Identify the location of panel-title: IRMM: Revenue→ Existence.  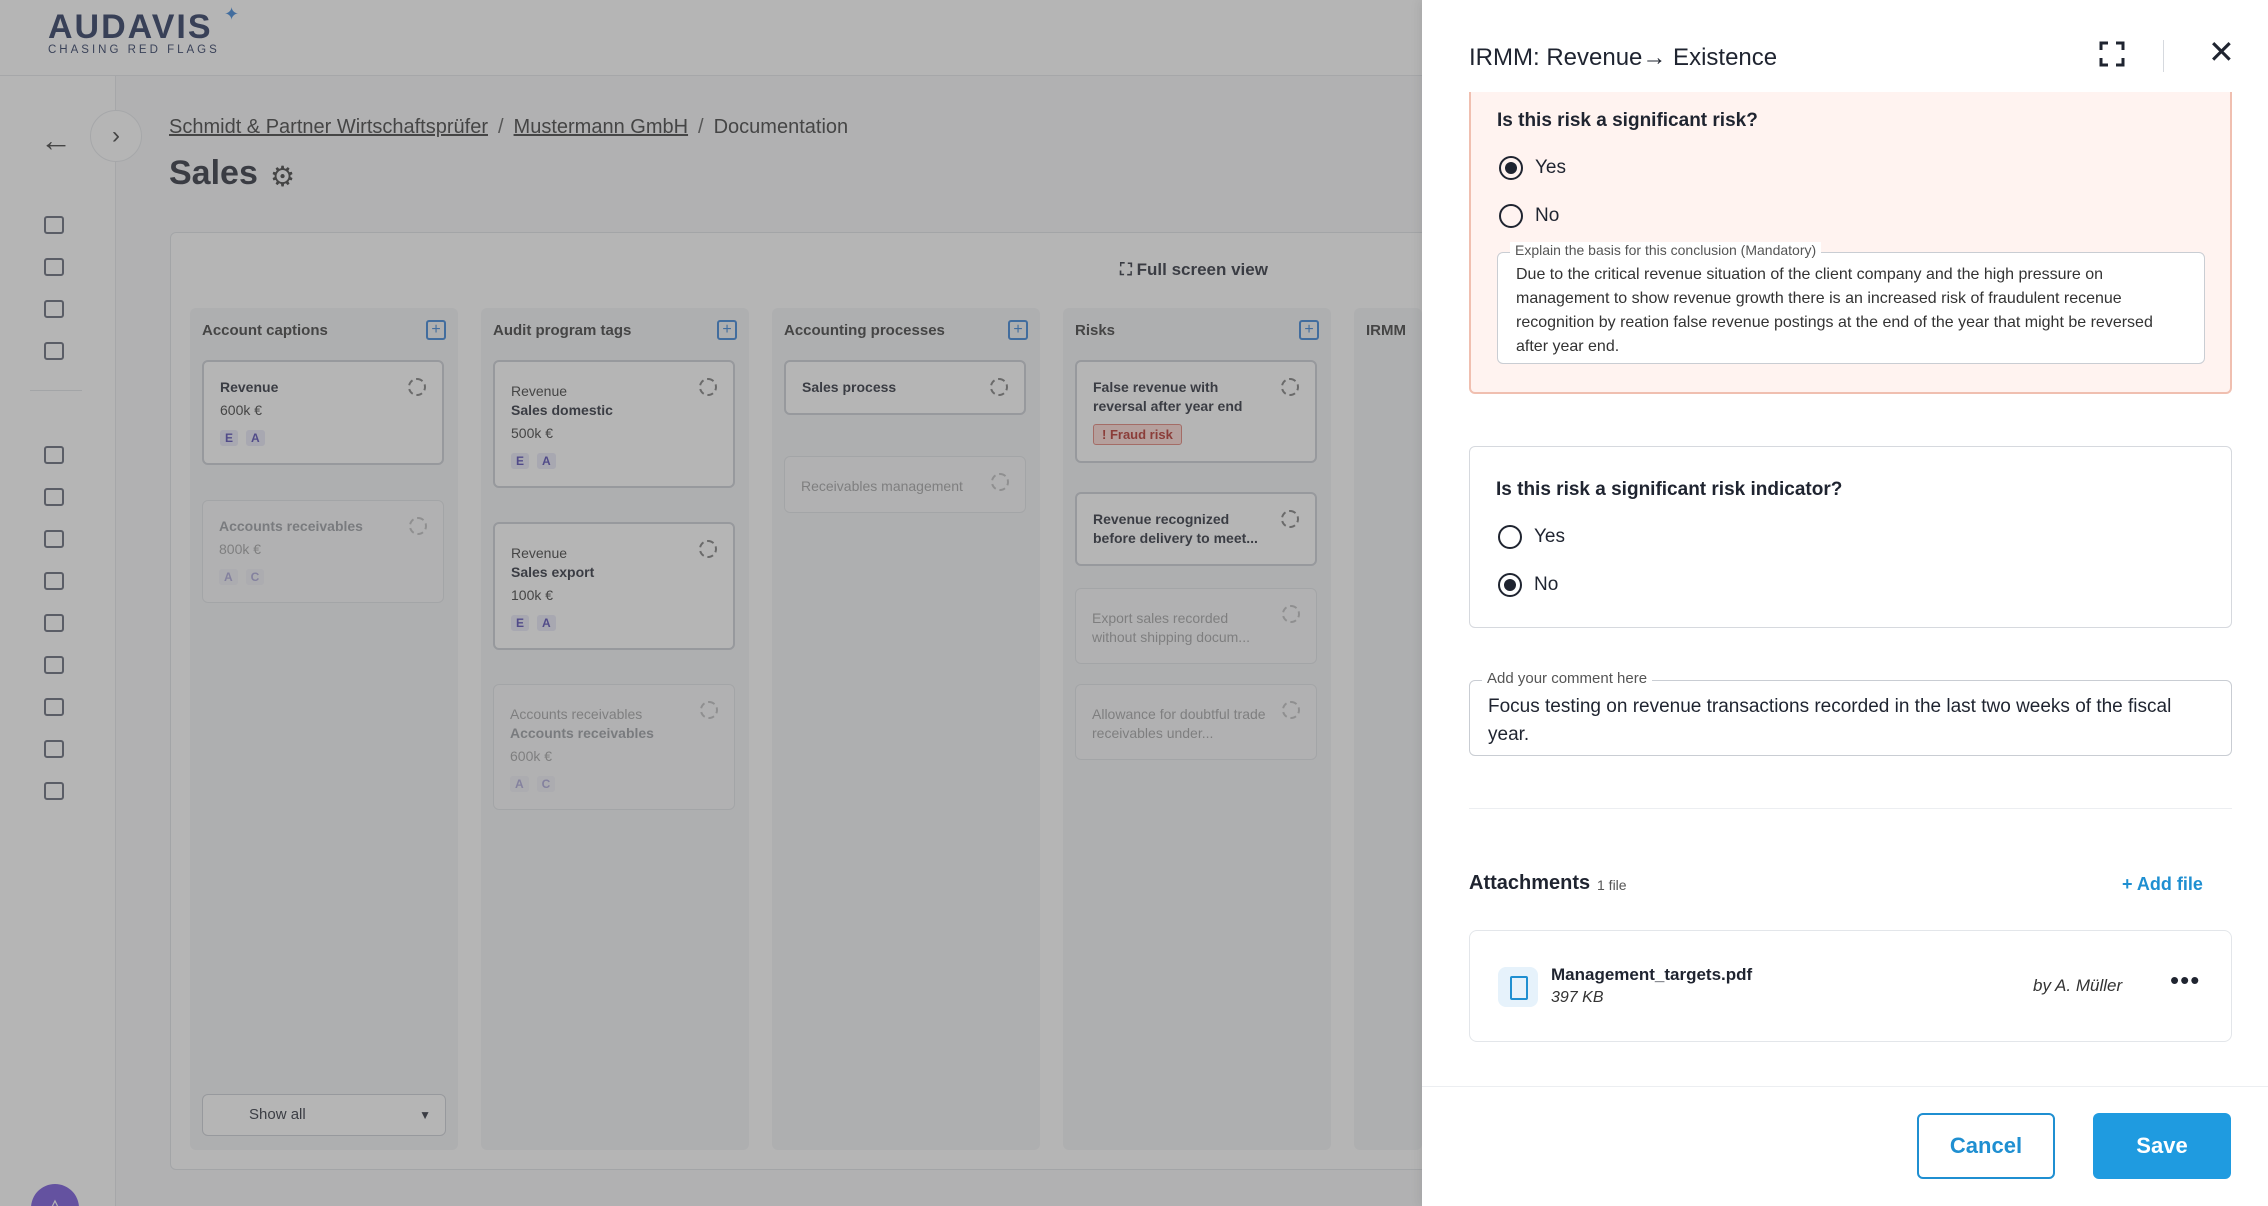
(1623, 57).